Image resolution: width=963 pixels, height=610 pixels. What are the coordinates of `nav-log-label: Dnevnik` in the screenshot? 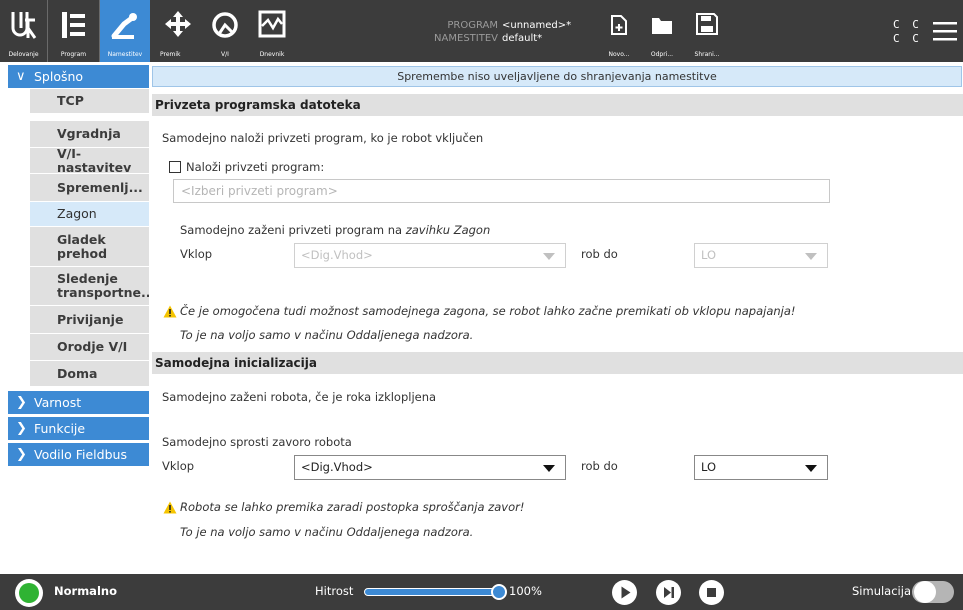 It's located at (272, 54).